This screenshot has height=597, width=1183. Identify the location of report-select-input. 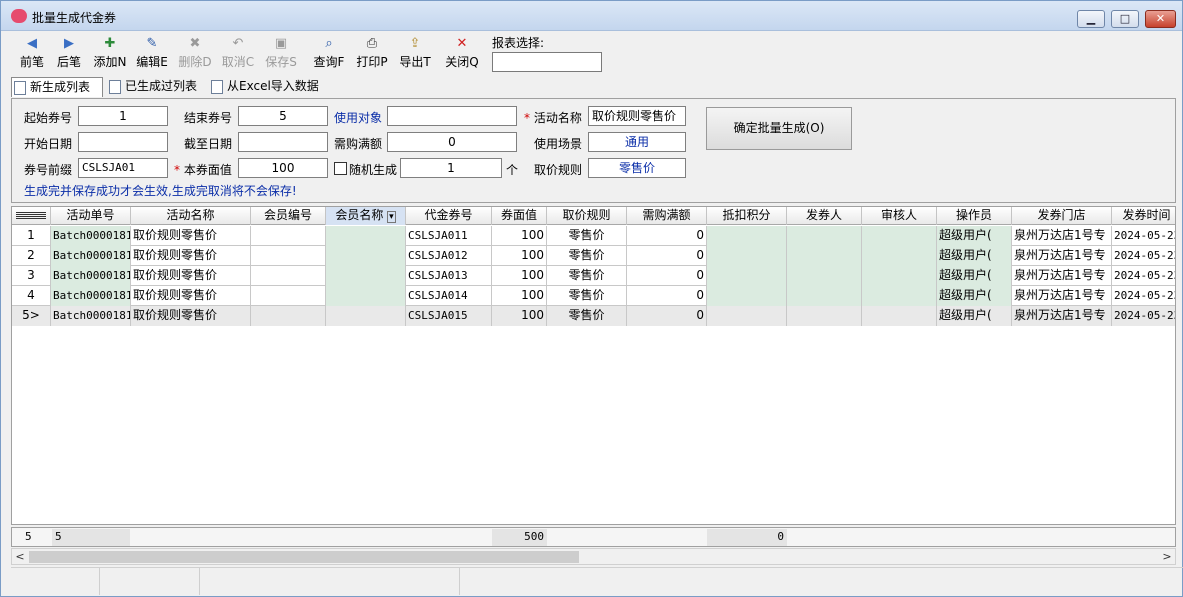
(547, 62).